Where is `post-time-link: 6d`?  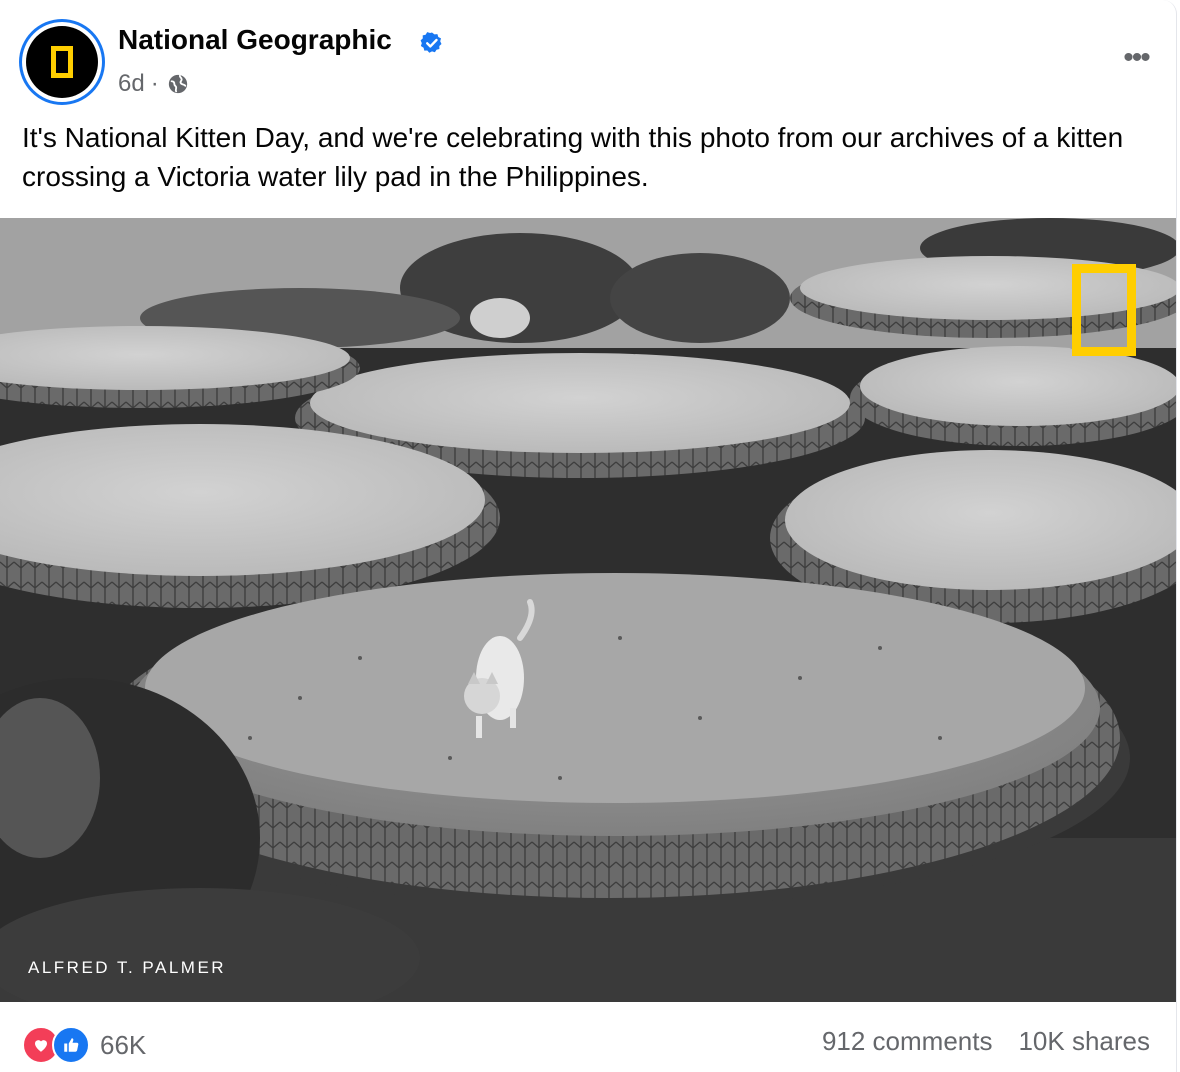 post-time-link: 6d is located at coordinates (131, 84).